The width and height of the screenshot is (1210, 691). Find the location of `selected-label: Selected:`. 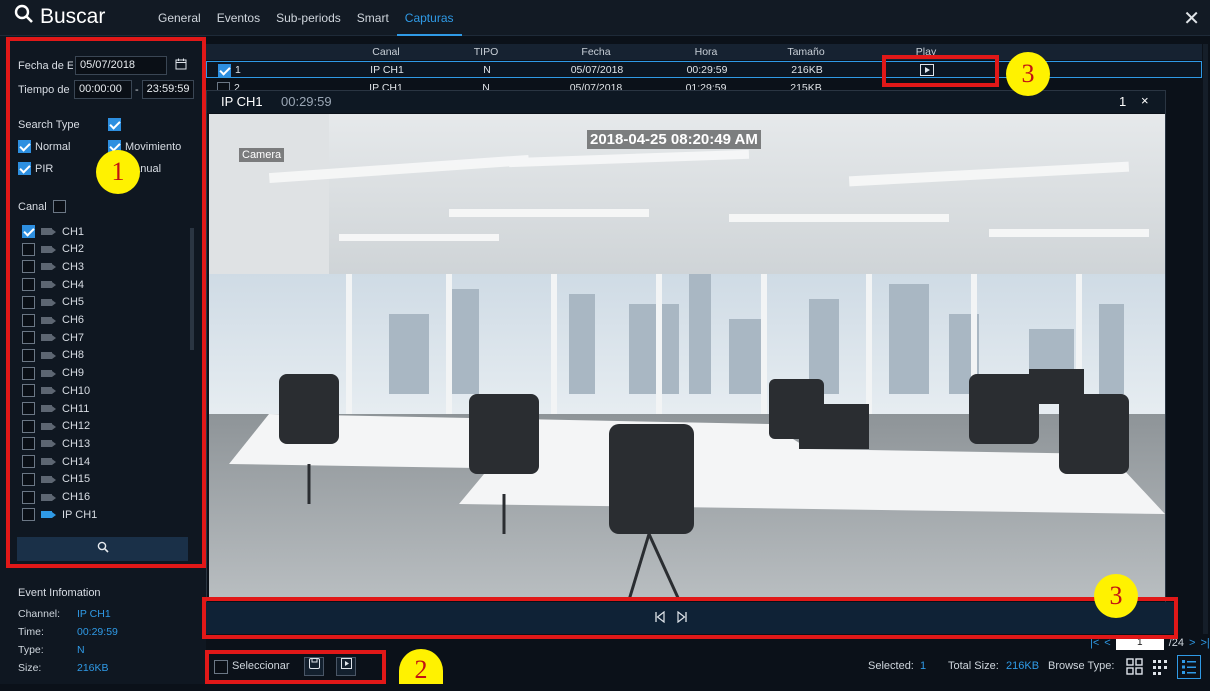

selected-label: Selected: is located at coordinates (891, 666).